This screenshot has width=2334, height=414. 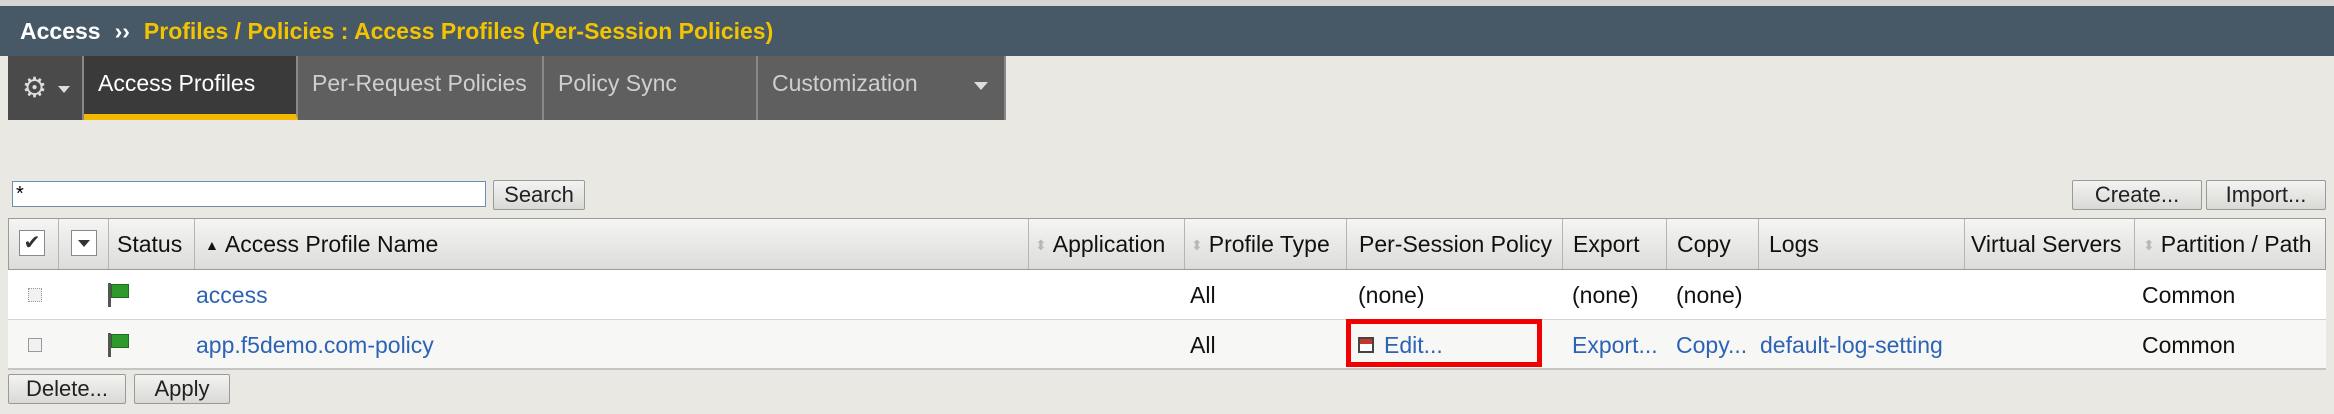 I want to click on search-input, so click(x=249, y=194).